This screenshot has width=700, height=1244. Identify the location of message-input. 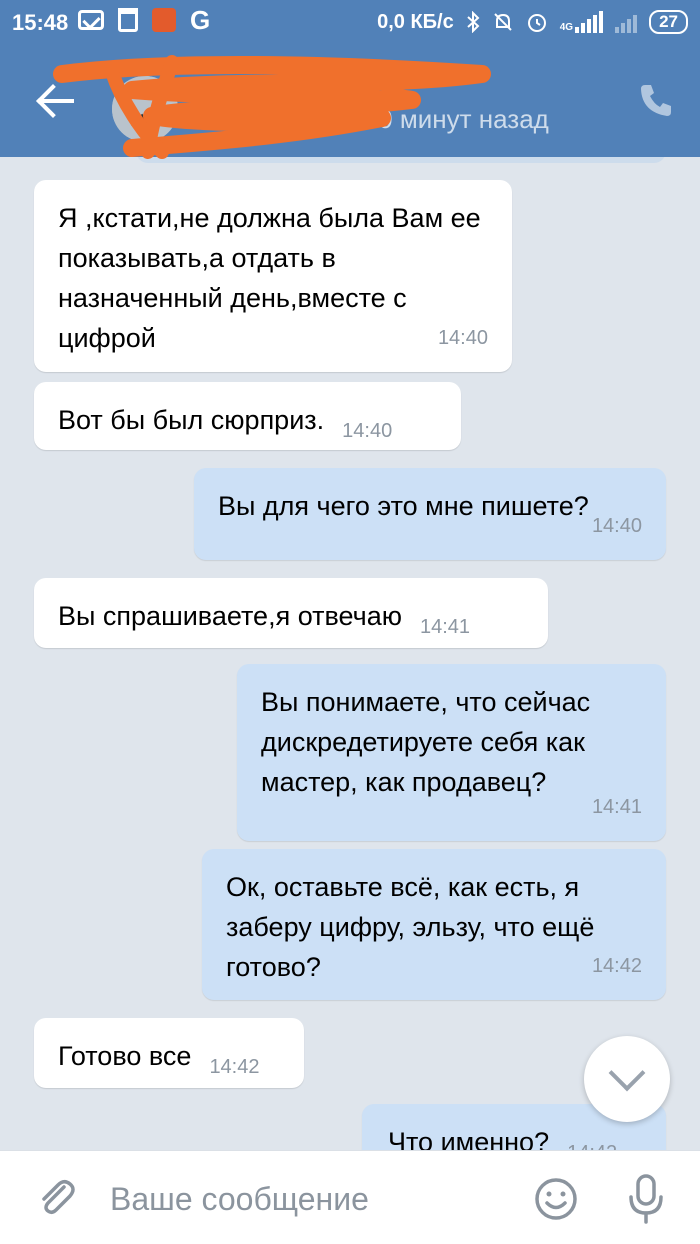
(310, 1199).